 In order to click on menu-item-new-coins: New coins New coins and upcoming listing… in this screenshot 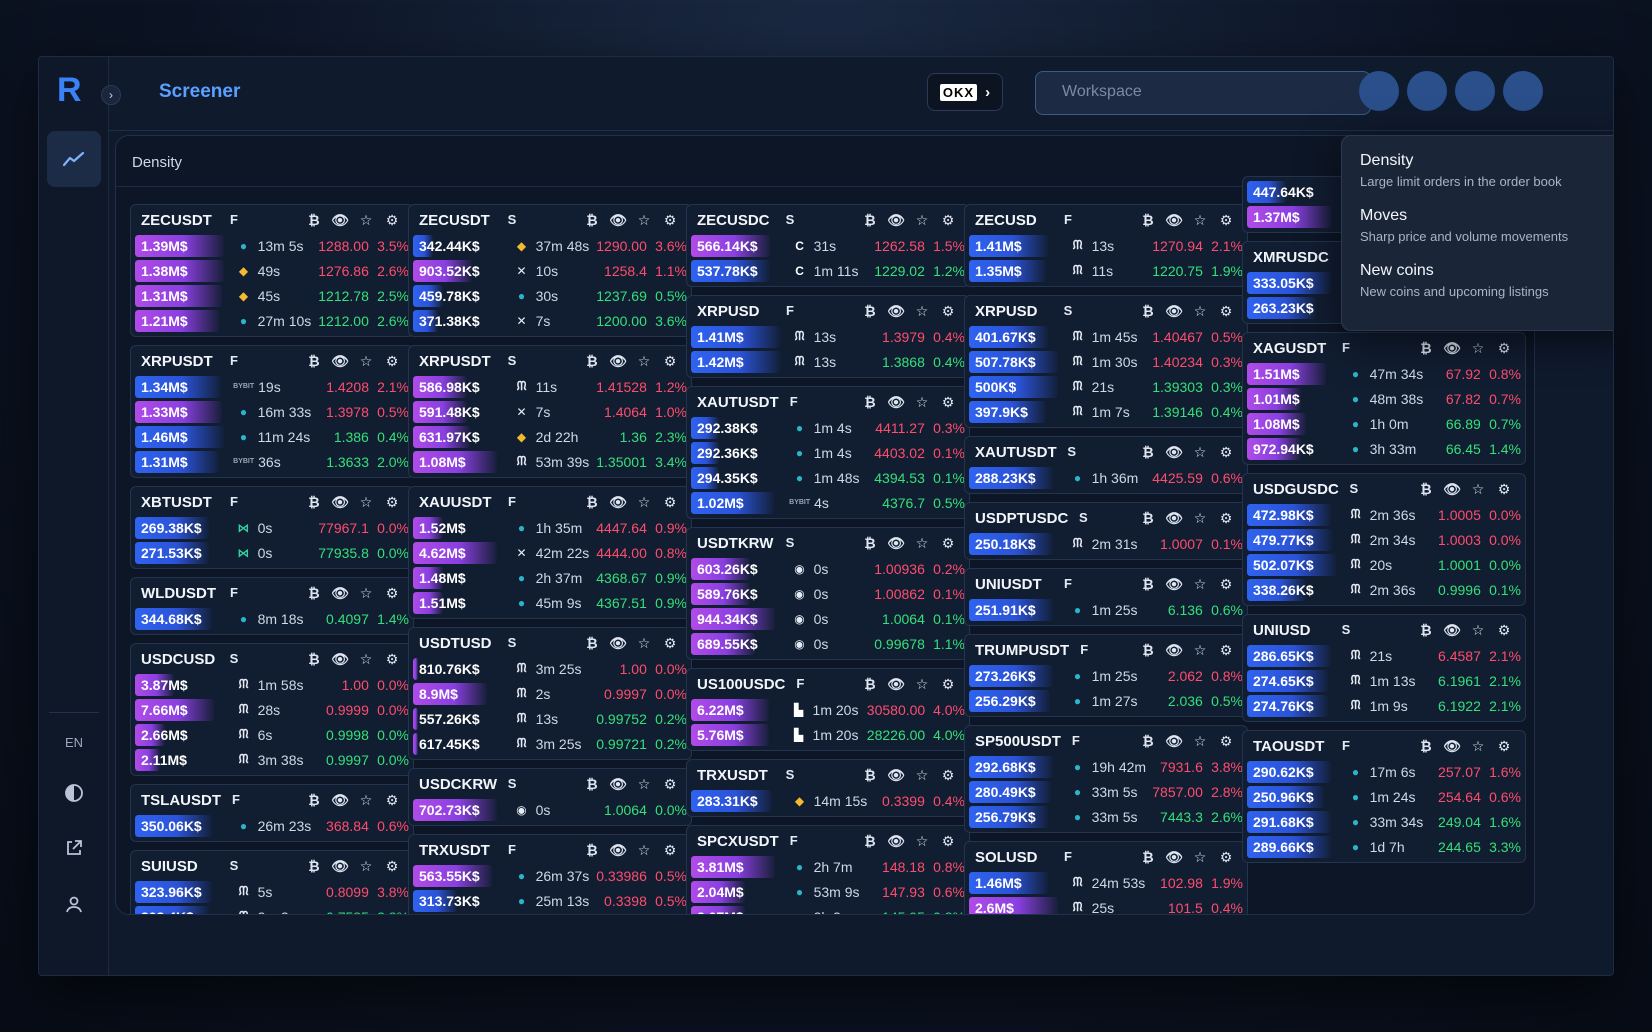, I will do `click(1454, 280)`.